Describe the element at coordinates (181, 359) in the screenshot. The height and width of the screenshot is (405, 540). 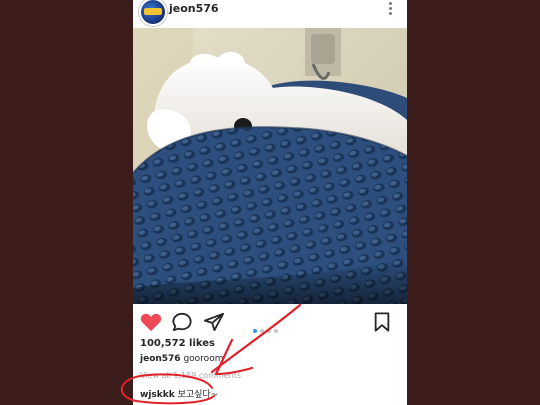
I see `post-caption: jeon576 gooroom` at that location.